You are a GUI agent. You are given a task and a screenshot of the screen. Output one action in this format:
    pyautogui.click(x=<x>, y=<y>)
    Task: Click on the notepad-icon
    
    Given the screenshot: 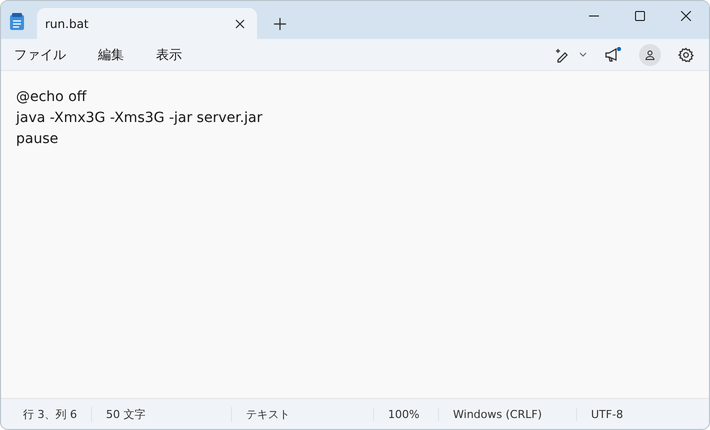 What is the action you would take?
    pyautogui.click(x=17, y=22)
    